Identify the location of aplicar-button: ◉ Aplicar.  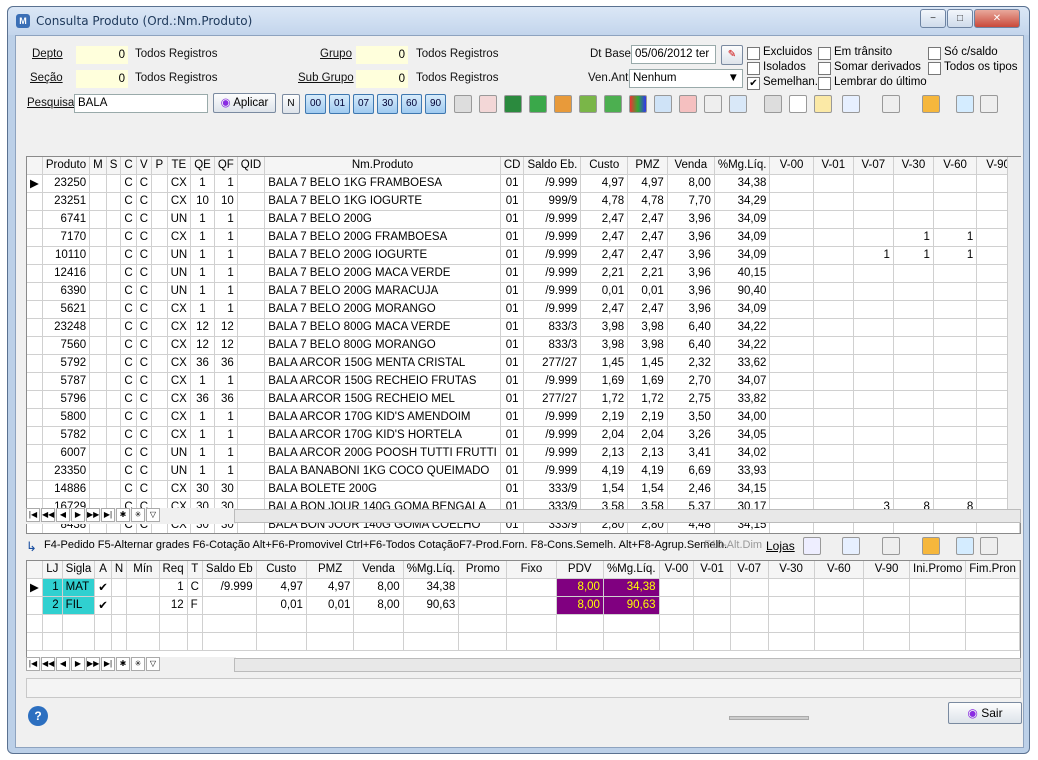
(244, 103).